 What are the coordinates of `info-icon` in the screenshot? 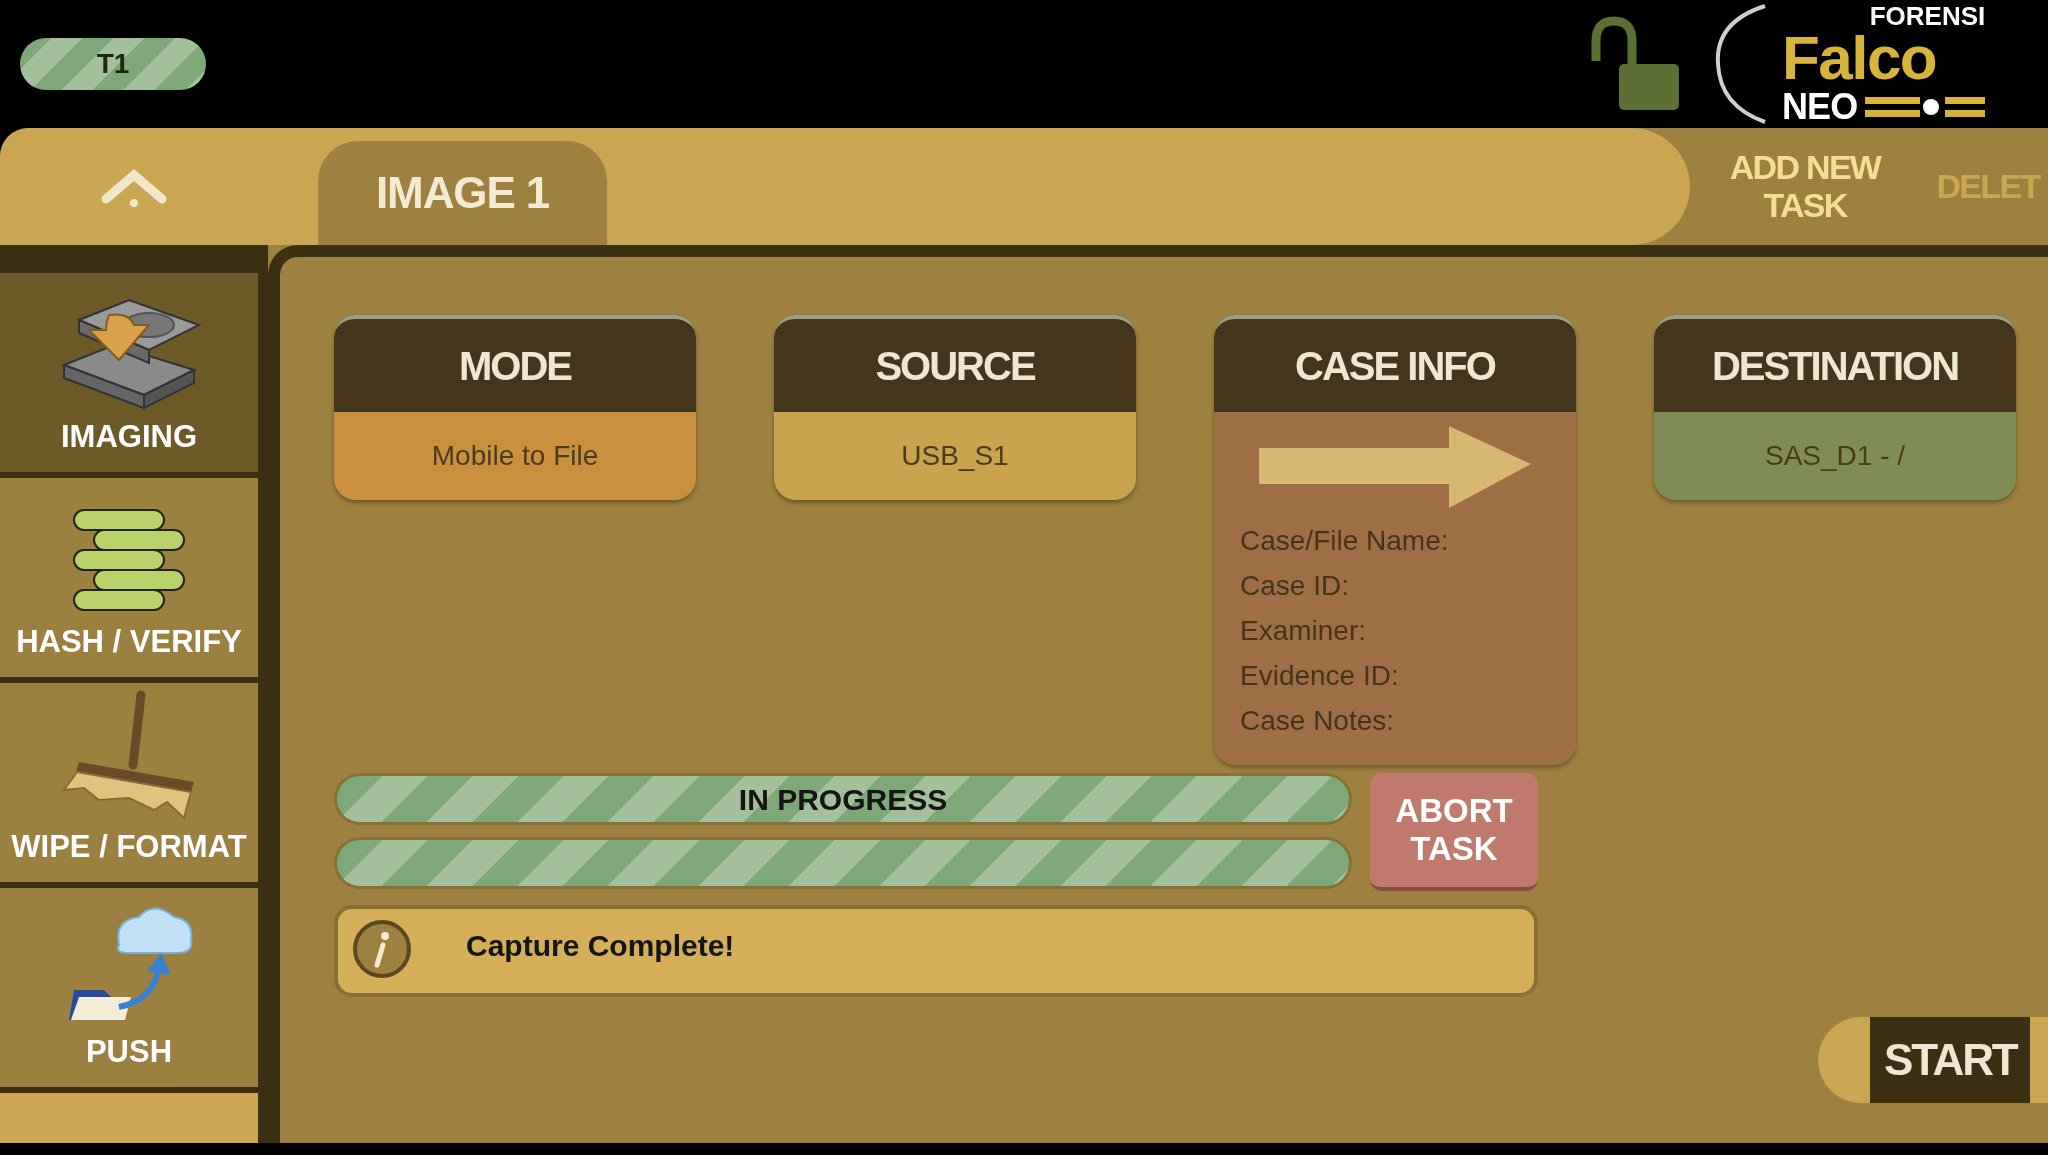 It's located at (382, 949).